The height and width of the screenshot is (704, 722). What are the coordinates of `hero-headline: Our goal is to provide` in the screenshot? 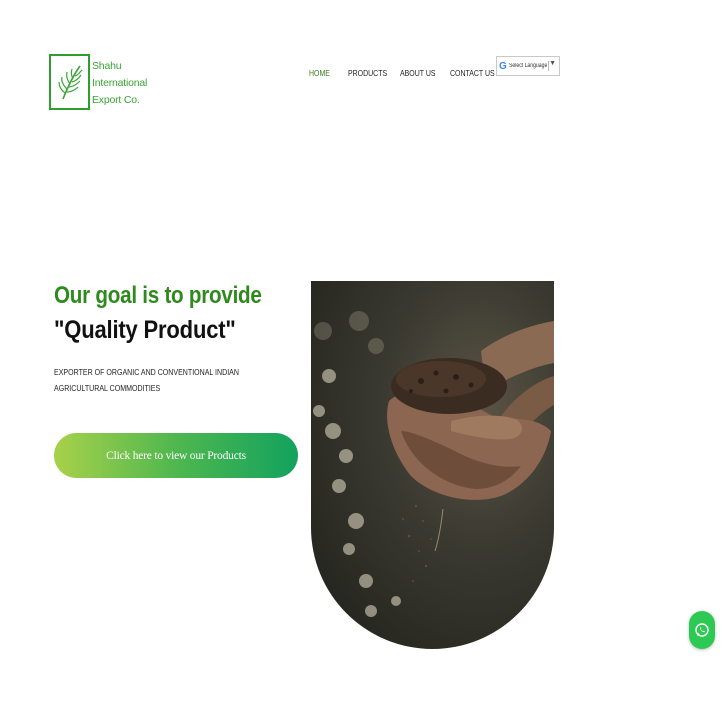 It's located at (158, 295).